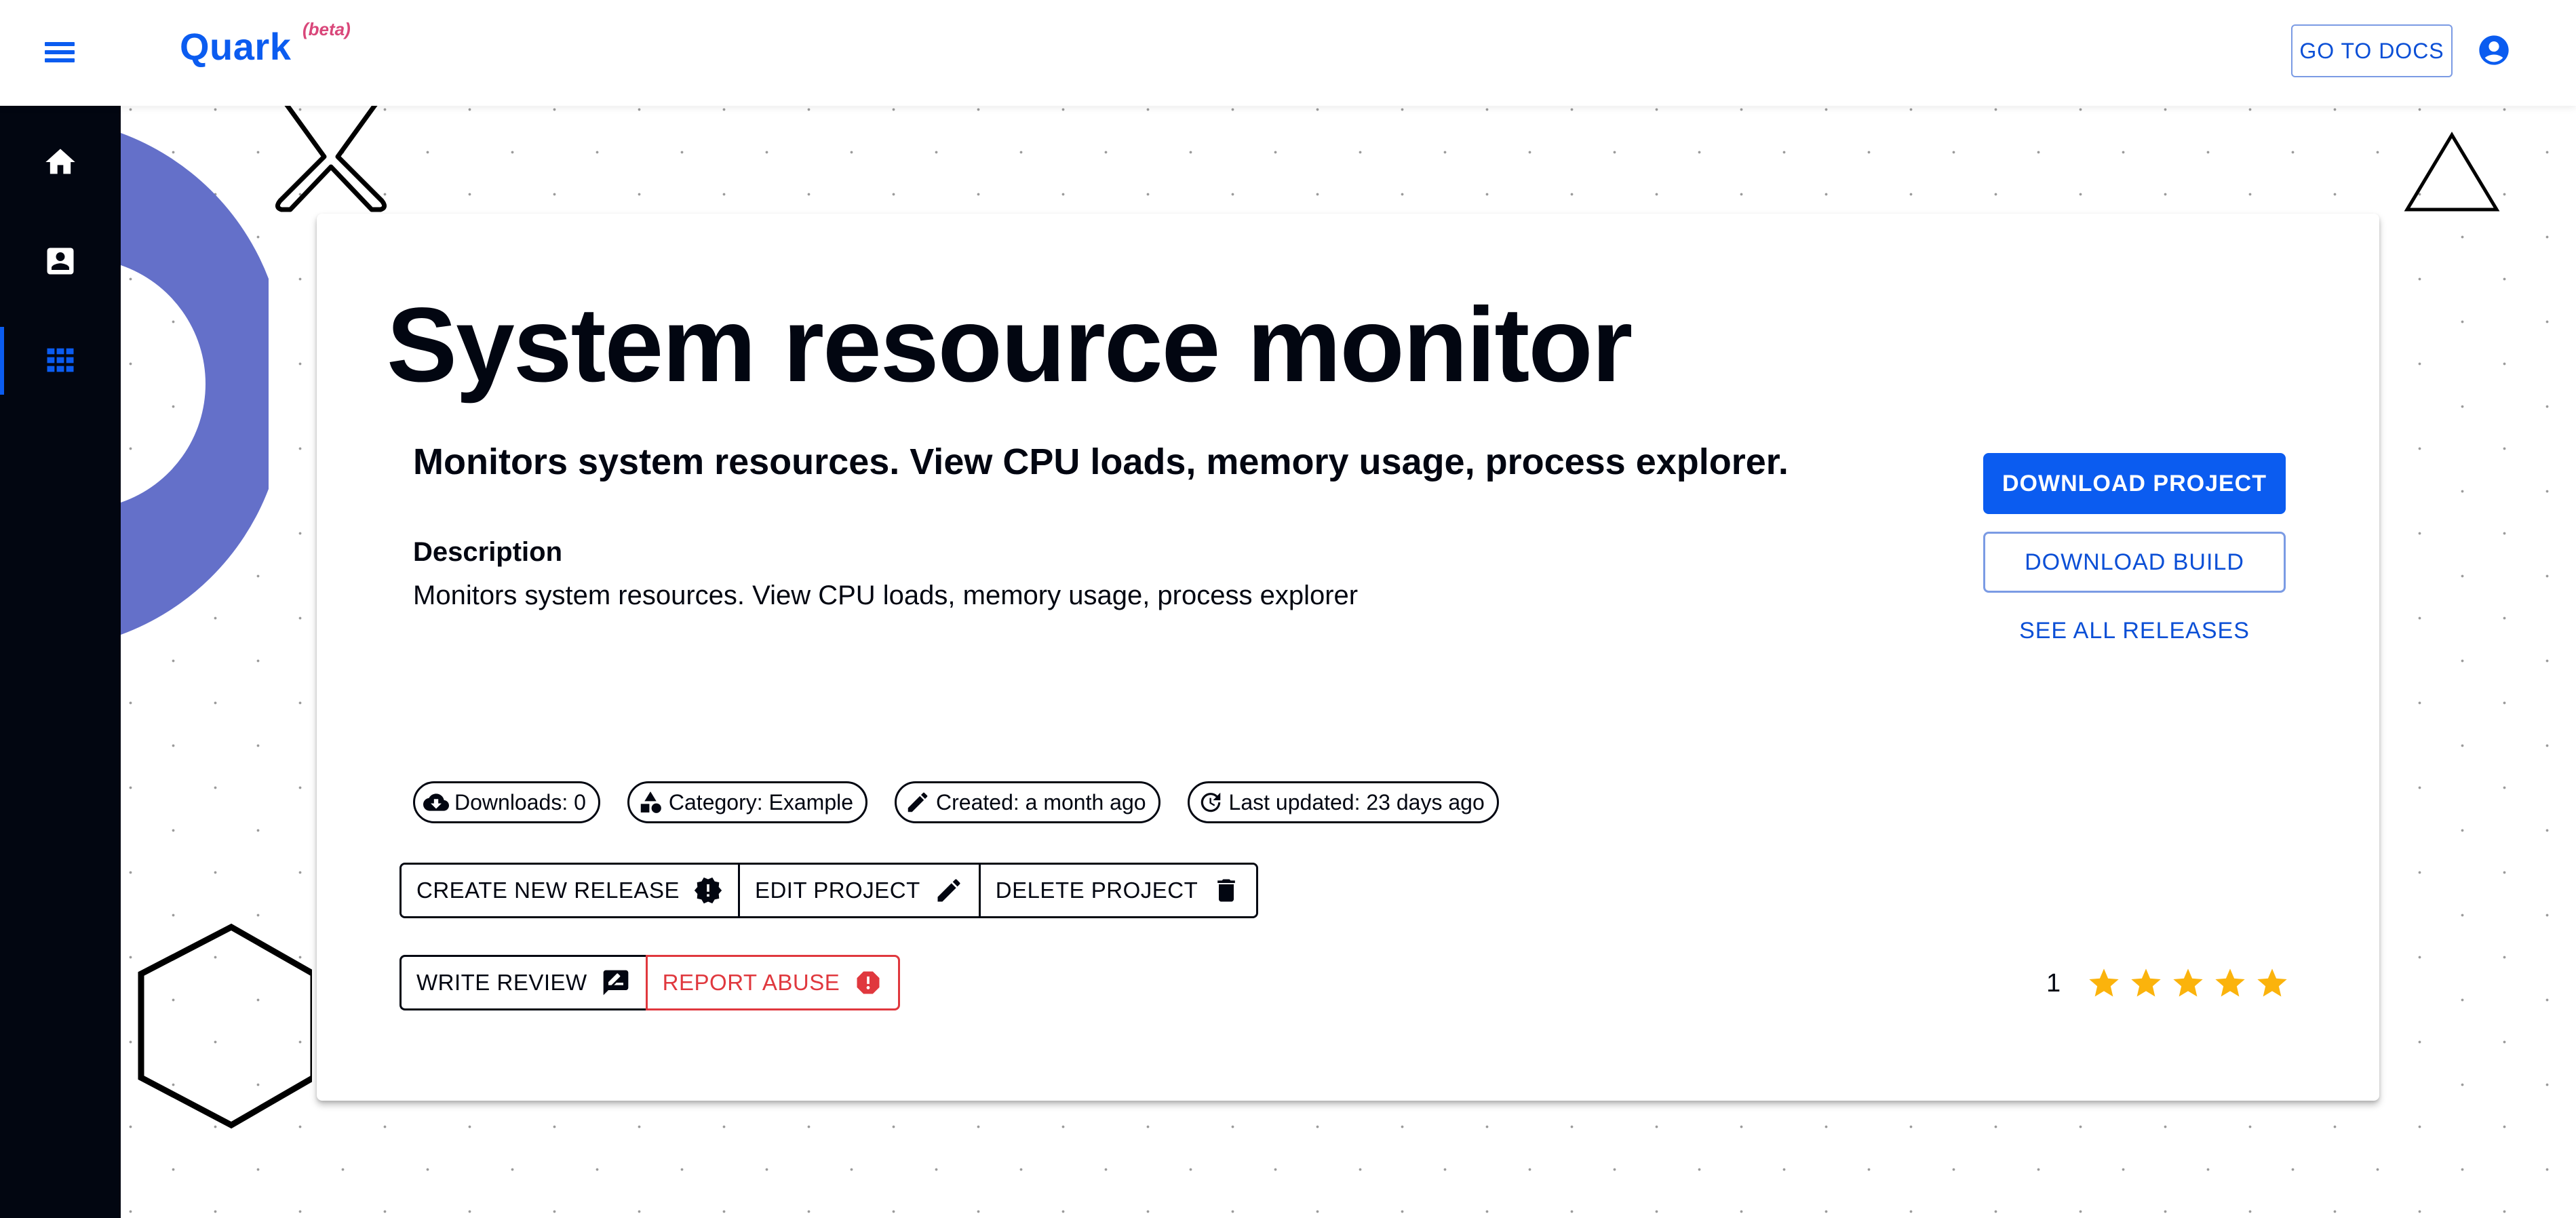 The width and height of the screenshot is (2576, 1218). I want to click on create-new-release-button: CREATE NEW RELEASE, so click(570, 890).